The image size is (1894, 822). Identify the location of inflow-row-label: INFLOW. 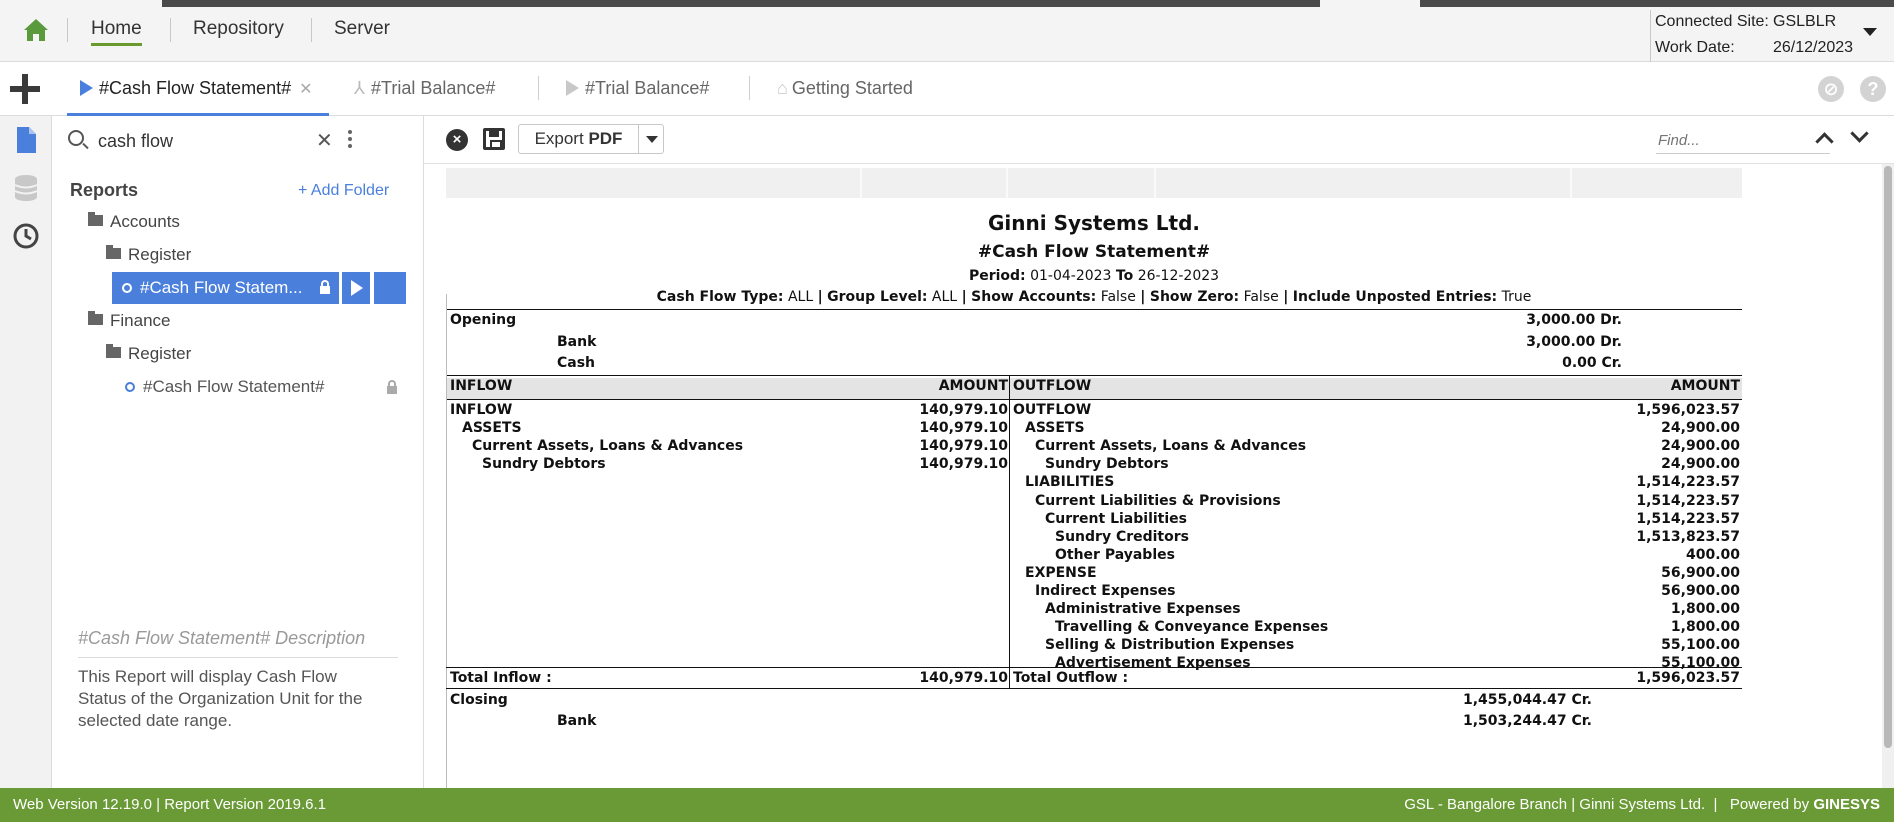
(481, 410).